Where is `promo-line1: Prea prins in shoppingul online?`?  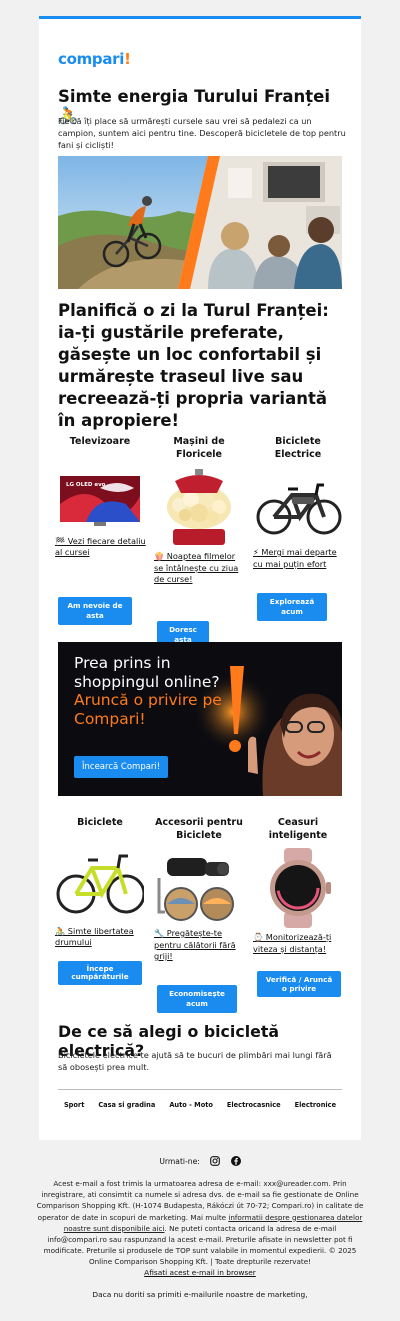 promo-line1: Prea prins in shoppingul online? is located at coordinates (147, 672).